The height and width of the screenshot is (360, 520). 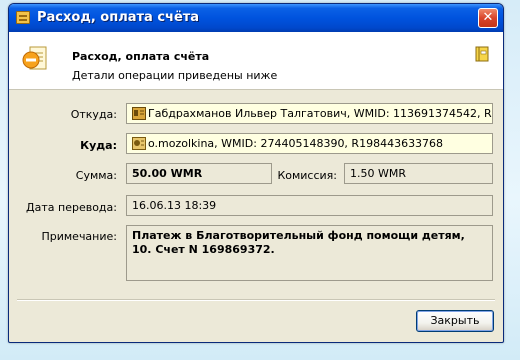 What do you see at coordinates (488, 18) in the screenshot?
I see `window-close-button: ✕` at bounding box center [488, 18].